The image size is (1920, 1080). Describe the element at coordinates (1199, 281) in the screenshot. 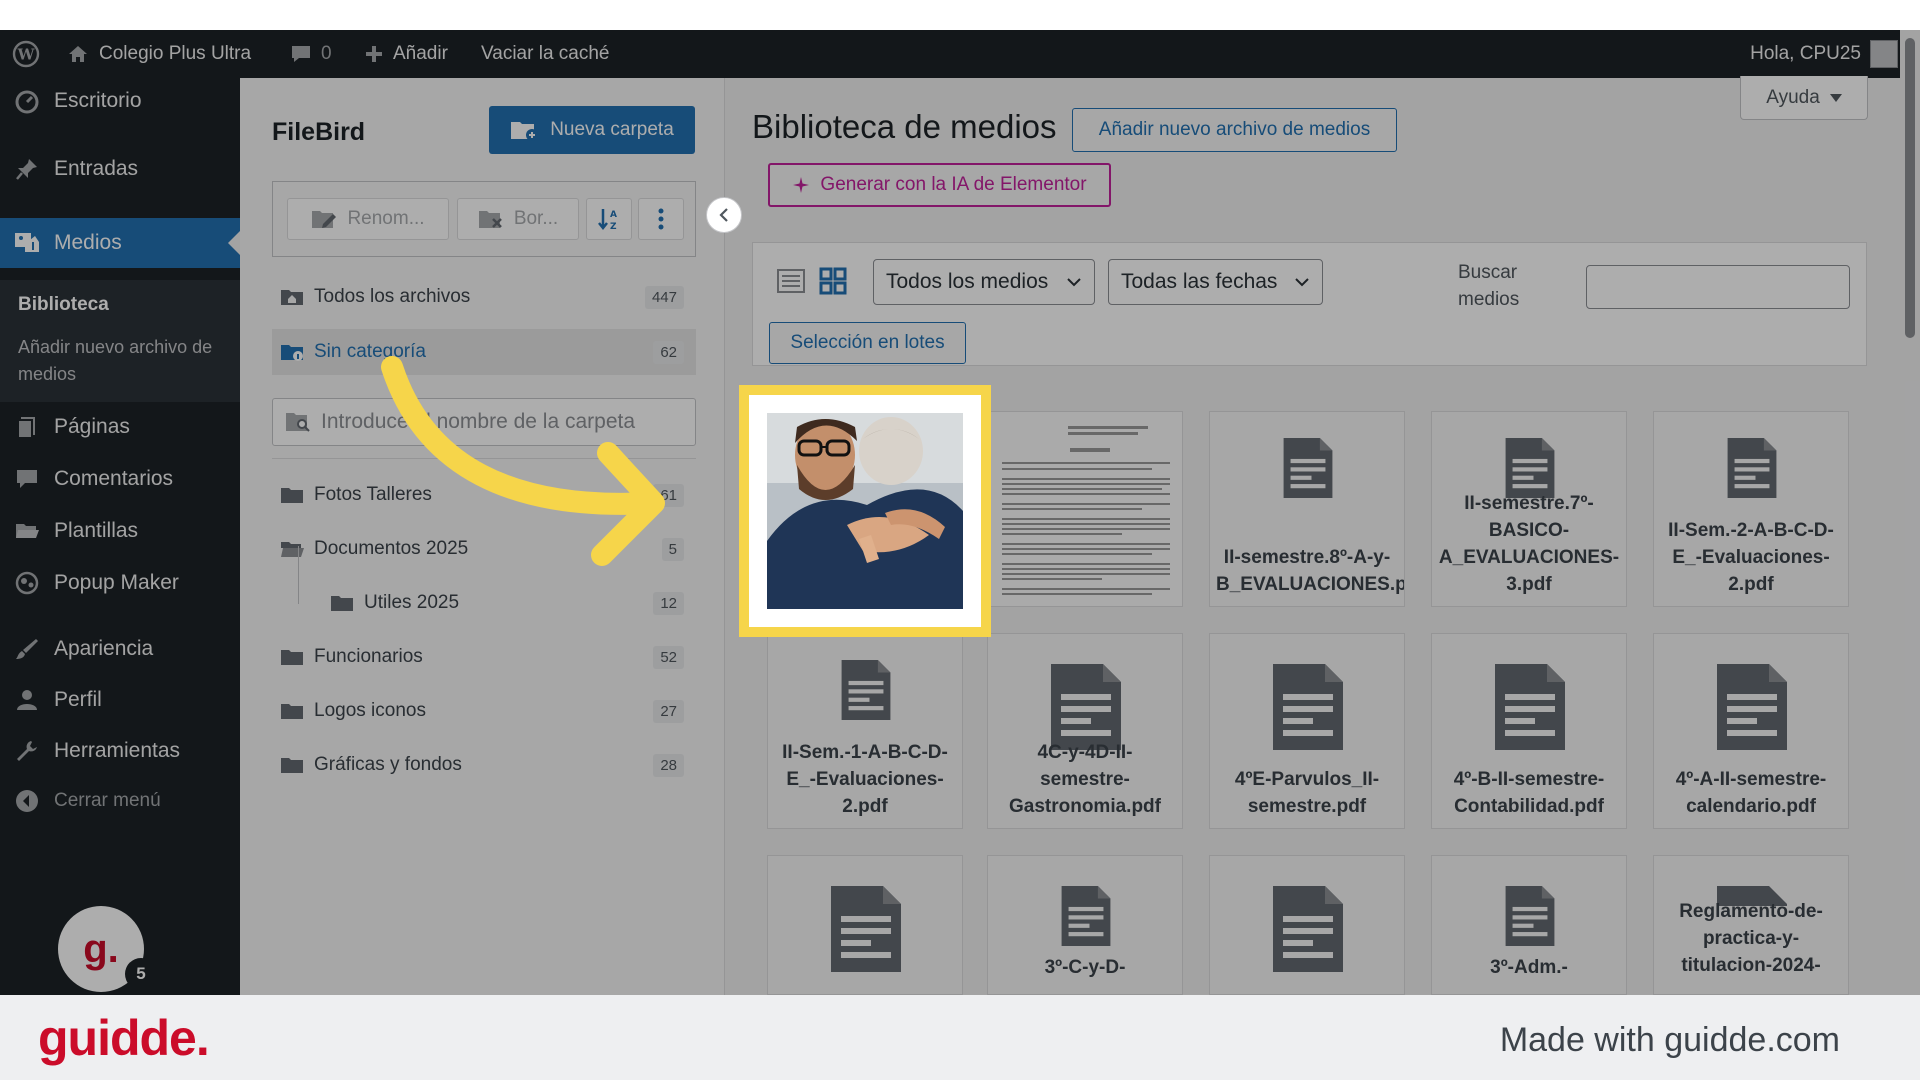

I see `date-filter-value: Todas las fechas` at that location.